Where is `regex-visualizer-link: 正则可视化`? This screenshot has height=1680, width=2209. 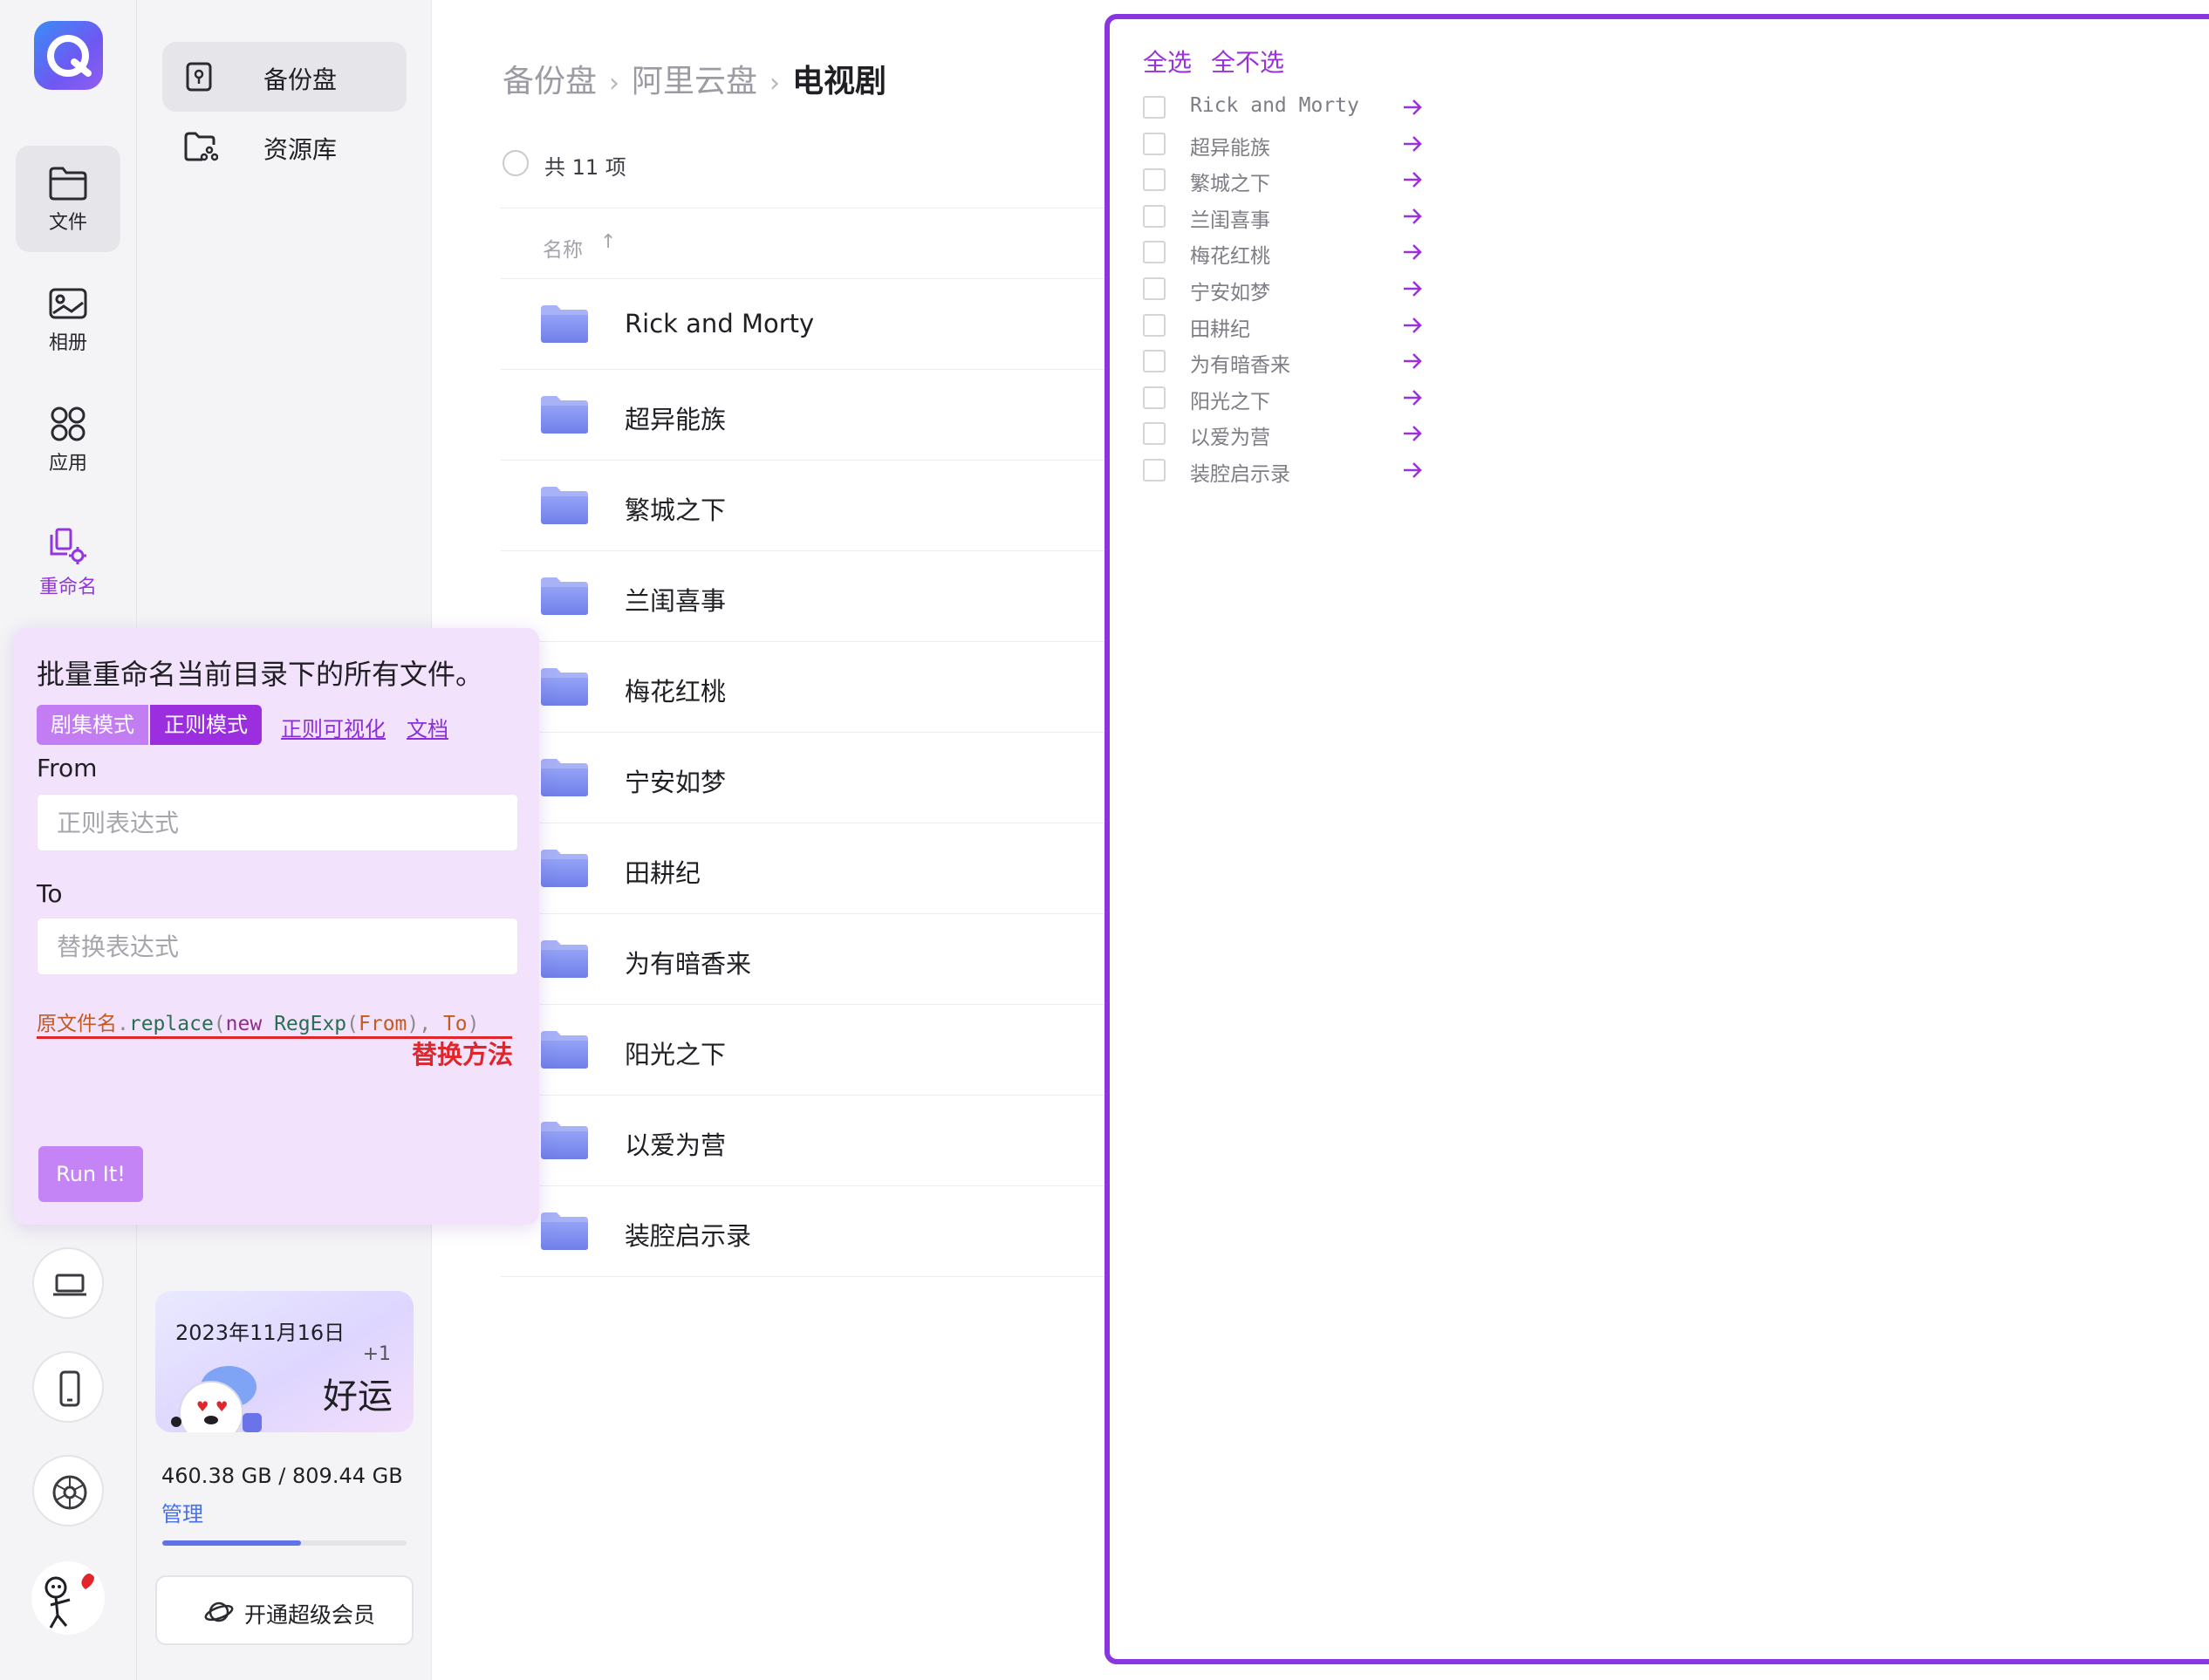
regex-visualizer-link: 正则可视化 is located at coordinates (333, 727).